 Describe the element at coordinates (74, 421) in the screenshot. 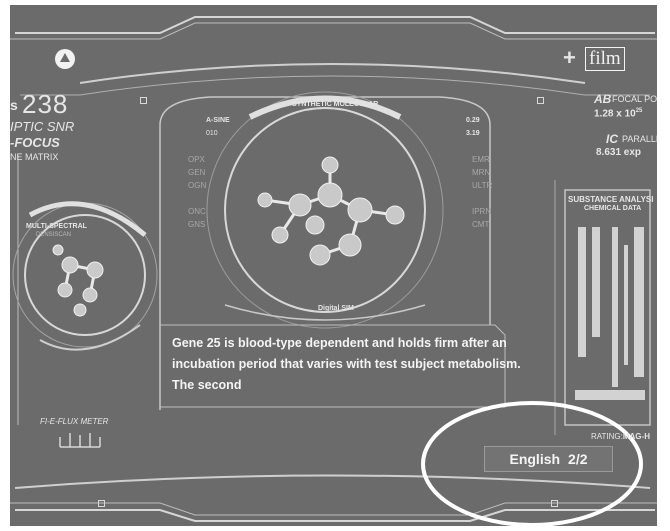

I see `flux-meter-label: FI-E-FLUX METER` at that location.